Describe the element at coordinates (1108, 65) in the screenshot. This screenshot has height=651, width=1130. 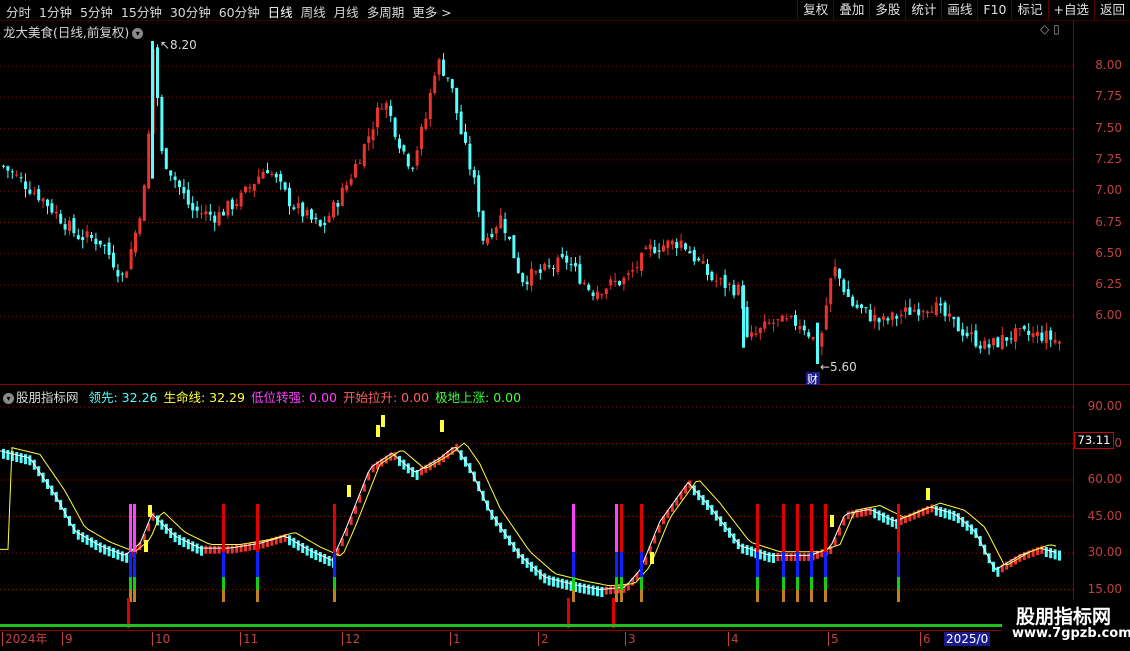
I see `price-axis-label: 8.00` at that location.